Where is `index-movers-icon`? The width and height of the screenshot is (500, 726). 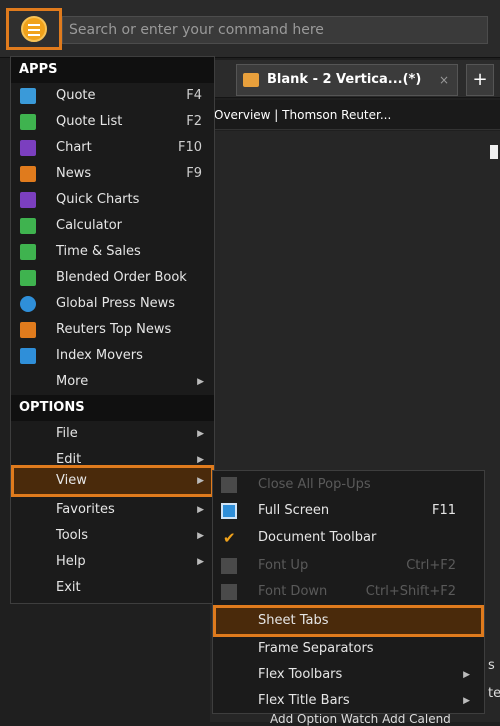 index-movers-icon is located at coordinates (28, 356).